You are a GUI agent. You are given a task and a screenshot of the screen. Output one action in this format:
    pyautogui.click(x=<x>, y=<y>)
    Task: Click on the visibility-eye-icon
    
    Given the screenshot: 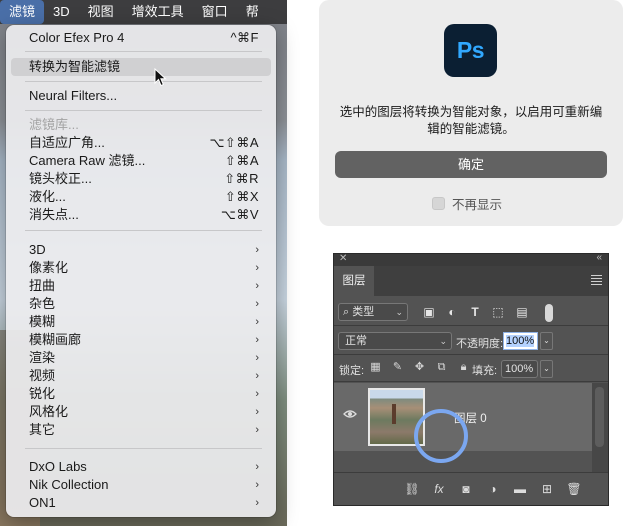 What is the action you would take?
    pyautogui.click(x=350, y=414)
    